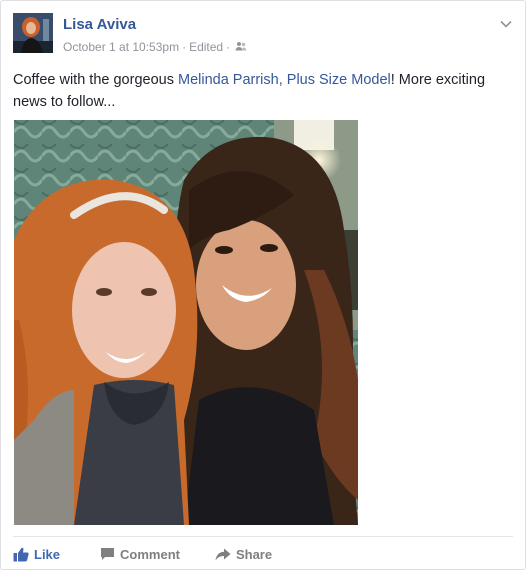 Image resolution: width=526 pixels, height=570 pixels. Describe the element at coordinates (21, 554) in the screenshot. I see `thumbs-up-icon` at that location.